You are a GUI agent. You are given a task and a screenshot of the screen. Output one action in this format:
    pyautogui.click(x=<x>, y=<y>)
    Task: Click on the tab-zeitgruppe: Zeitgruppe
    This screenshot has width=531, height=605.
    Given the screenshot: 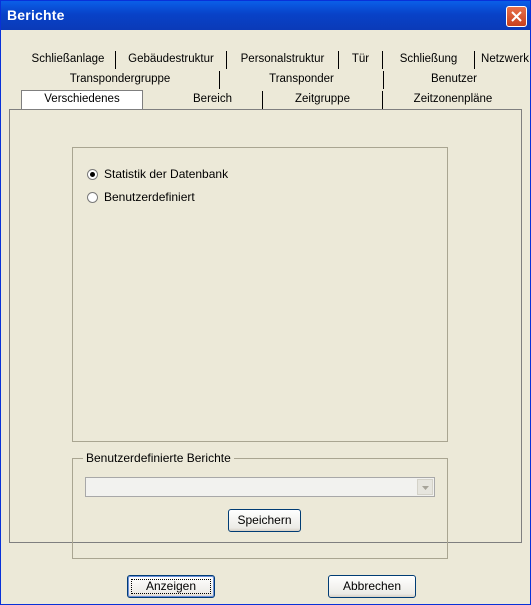 What is the action you would take?
    pyautogui.click(x=323, y=100)
    